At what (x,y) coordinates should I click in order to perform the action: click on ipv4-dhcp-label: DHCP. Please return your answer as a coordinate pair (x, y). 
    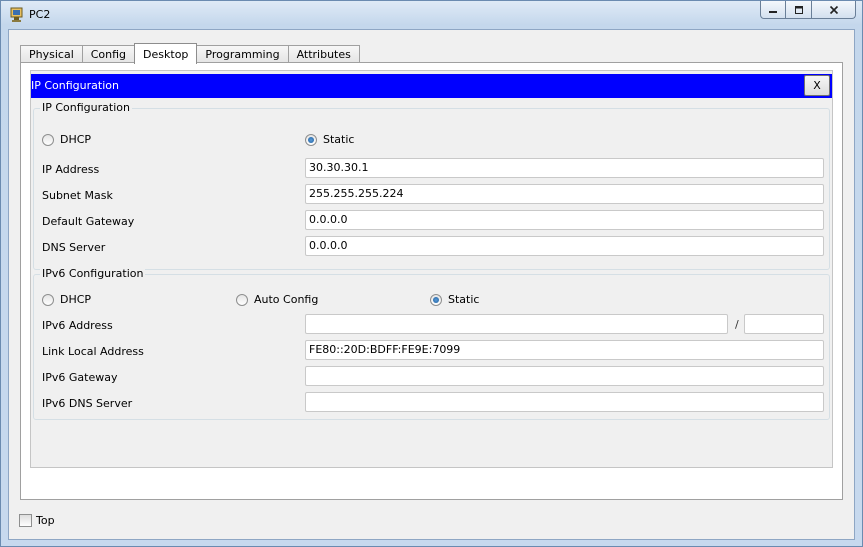
    Looking at the image, I should click on (76, 139).